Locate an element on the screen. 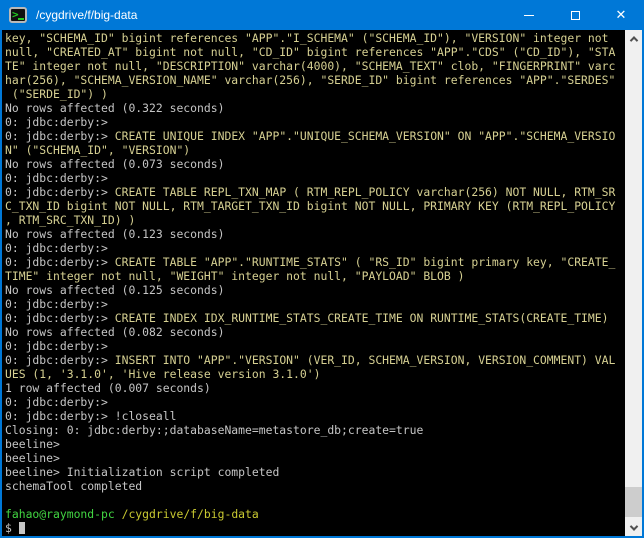 The width and height of the screenshot is (644, 538). minimize-icon is located at coordinates (529, 15).